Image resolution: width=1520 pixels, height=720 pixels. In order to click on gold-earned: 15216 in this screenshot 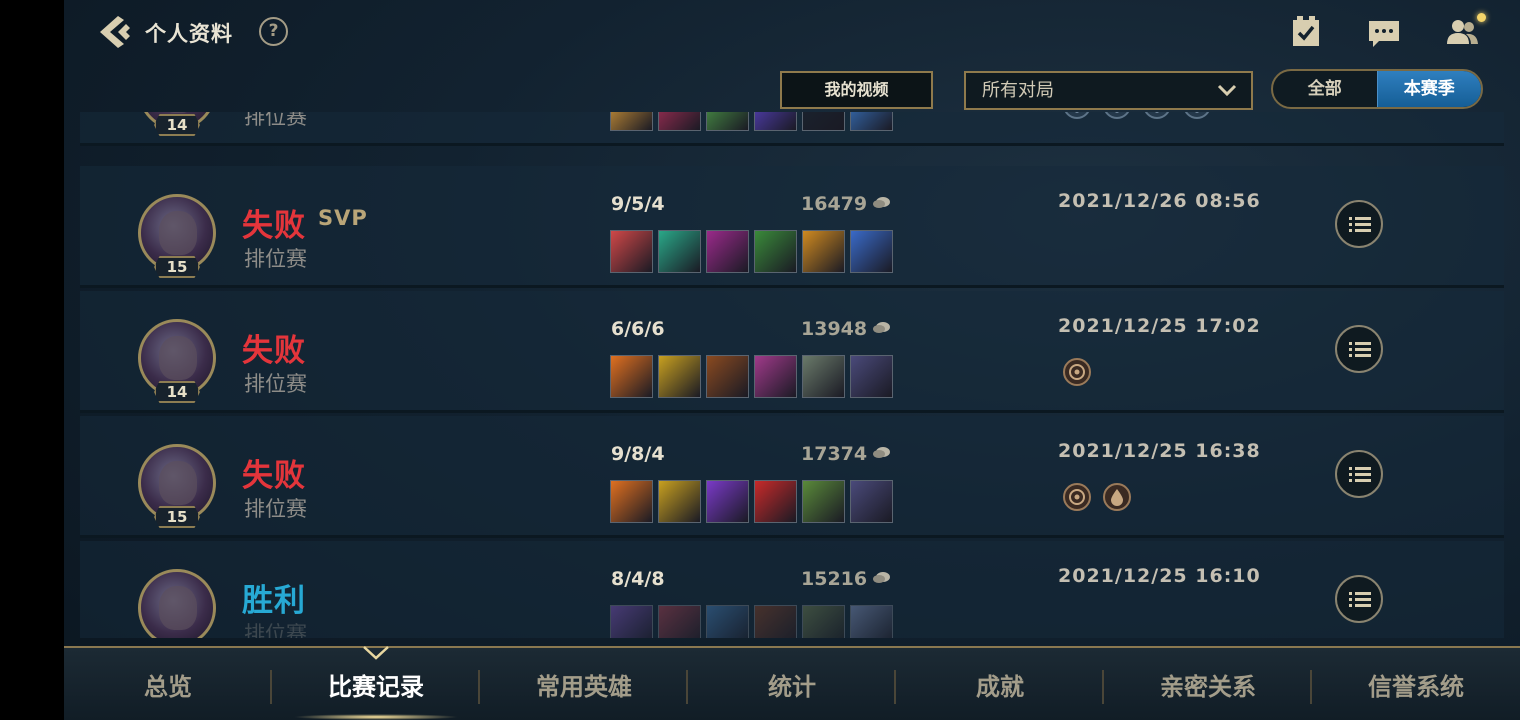, I will do `click(846, 579)`.